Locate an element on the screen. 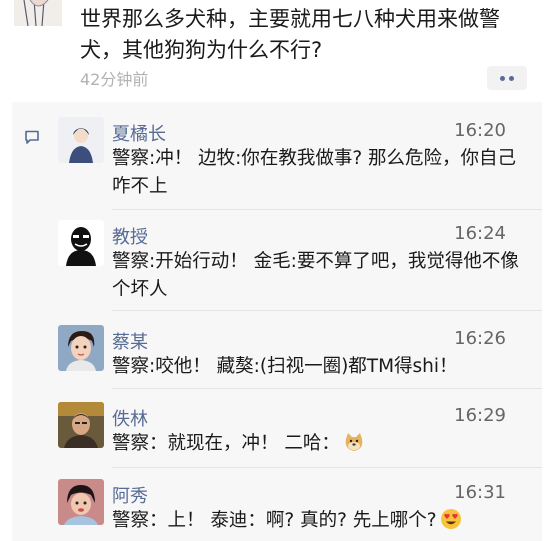 This screenshot has height=541, width=554. post-time: 42分钟前 is located at coordinates (114, 79).